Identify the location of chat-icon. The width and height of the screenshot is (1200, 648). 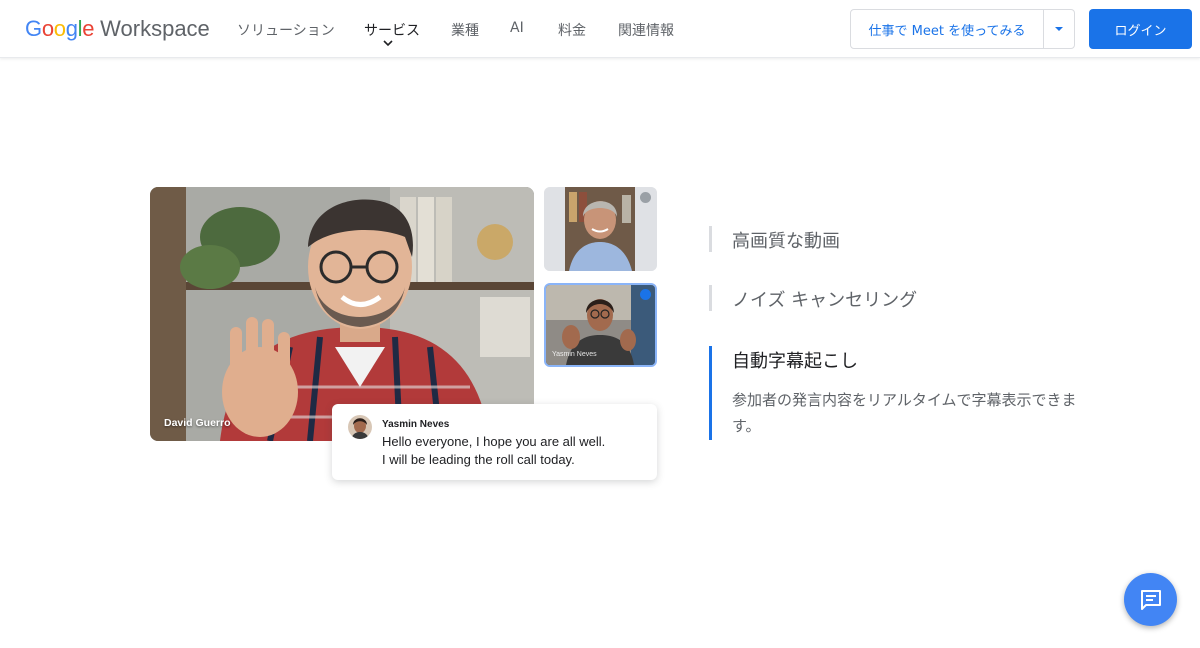
(1150, 599).